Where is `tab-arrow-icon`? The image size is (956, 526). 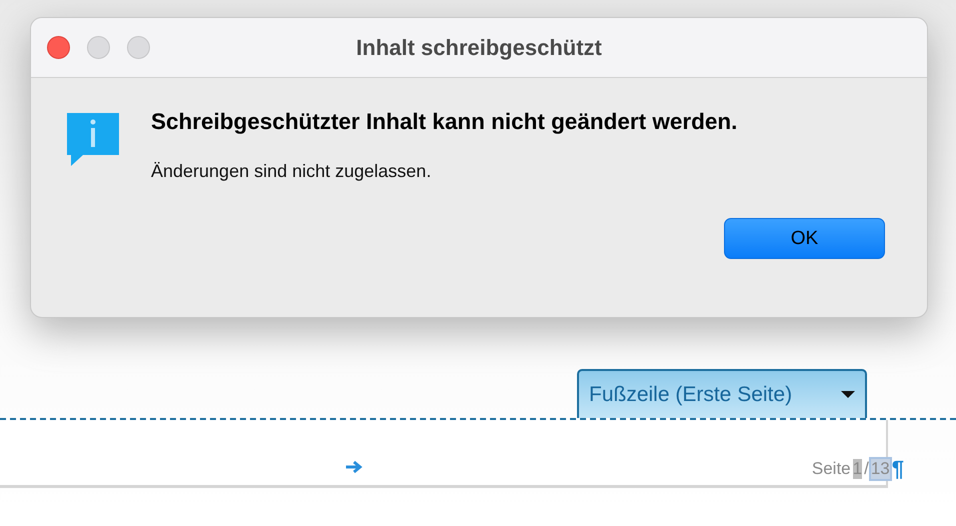 tab-arrow-icon is located at coordinates (354, 467).